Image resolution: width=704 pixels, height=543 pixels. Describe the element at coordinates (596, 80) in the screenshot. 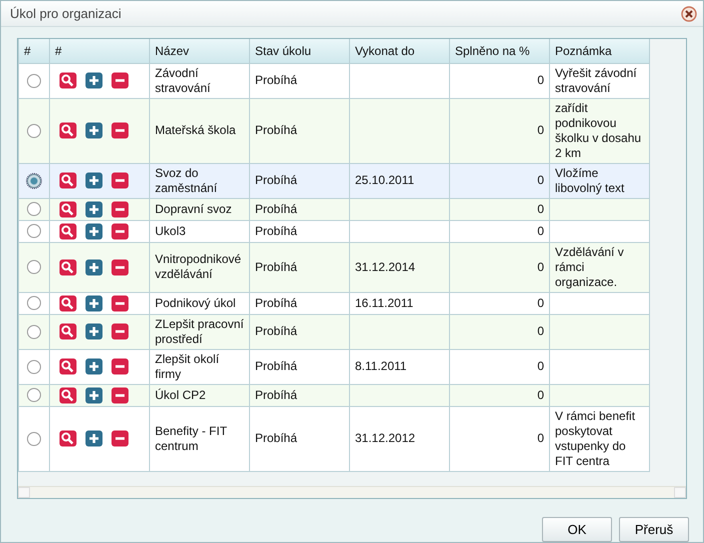

I see `task-note: Vyřešit závodní stravování` at that location.